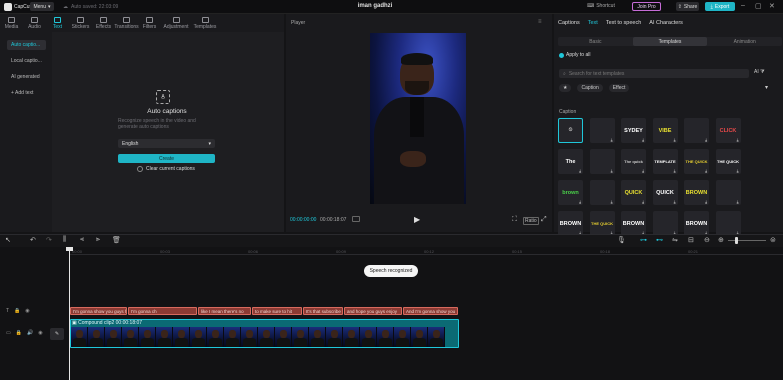 The width and height of the screenshot is (783, 380). What do you see at coordinates (40, 333) in the screenshot?
I see `eye-icon: ◉` at bounding box center [40, 333].